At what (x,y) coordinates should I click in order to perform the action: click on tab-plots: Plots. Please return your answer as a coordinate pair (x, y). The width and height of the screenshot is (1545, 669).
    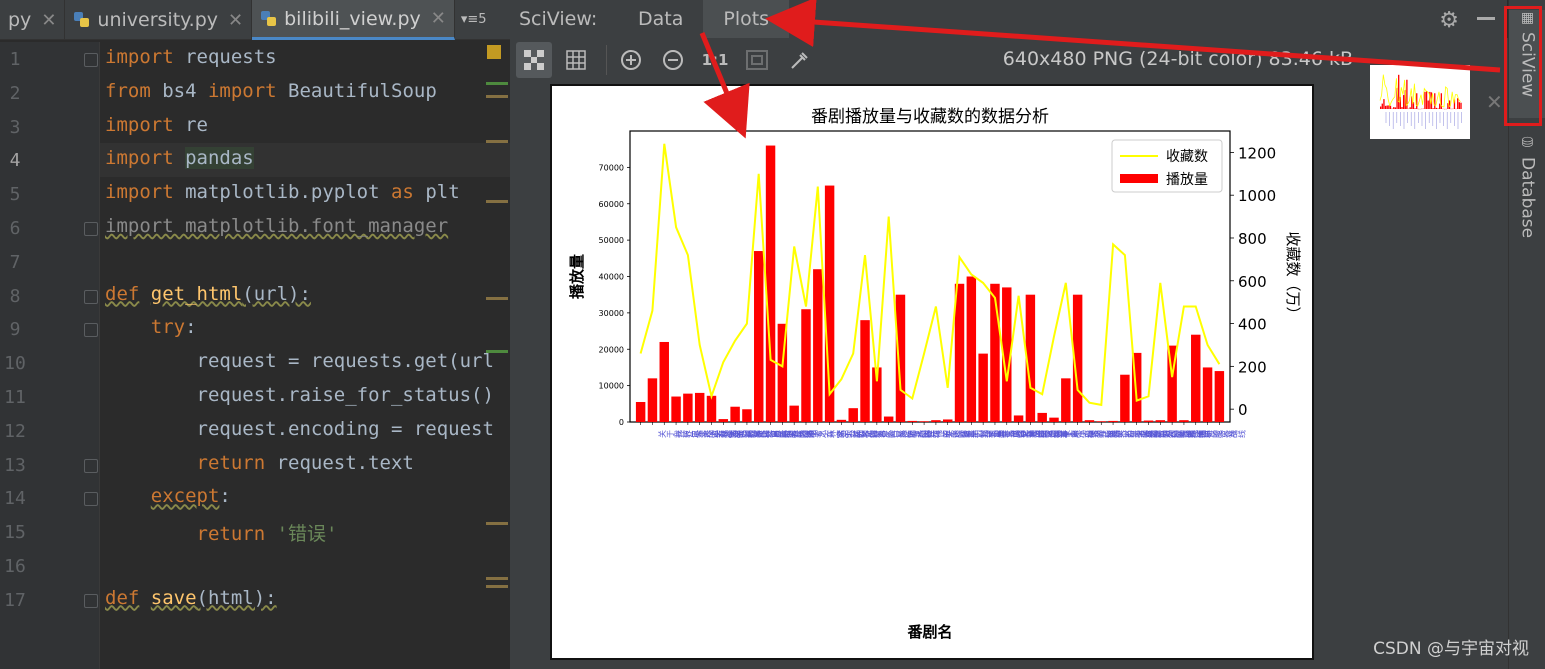
    Looking at the image, I should click on (746, 19).